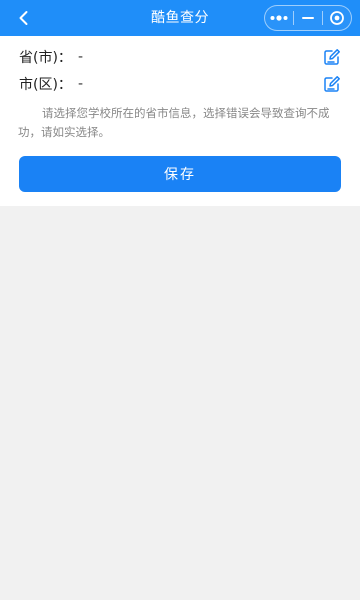  I want to click on district-value: -, so click(80, 84).